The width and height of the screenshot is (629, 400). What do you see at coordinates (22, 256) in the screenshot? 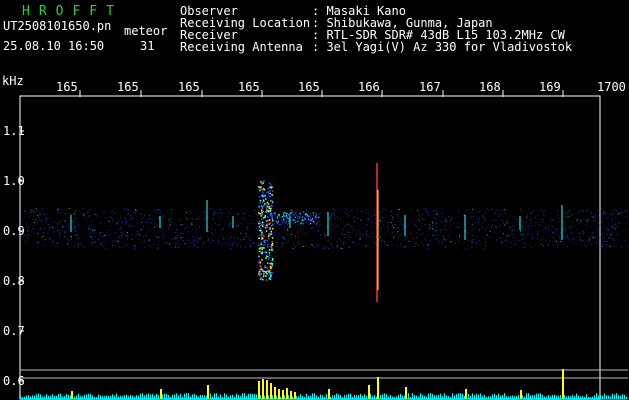
I see `y-axis-ticks` at bounding box center [22, 256].